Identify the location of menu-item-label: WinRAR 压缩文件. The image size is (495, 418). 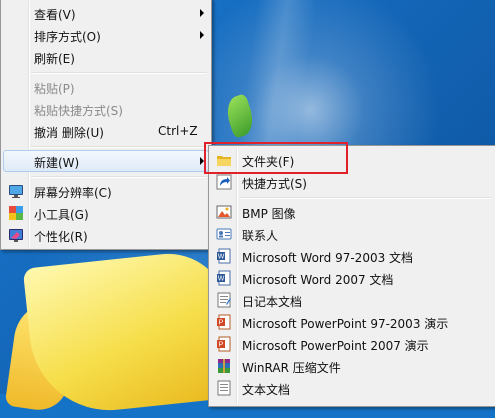
(291, 368).